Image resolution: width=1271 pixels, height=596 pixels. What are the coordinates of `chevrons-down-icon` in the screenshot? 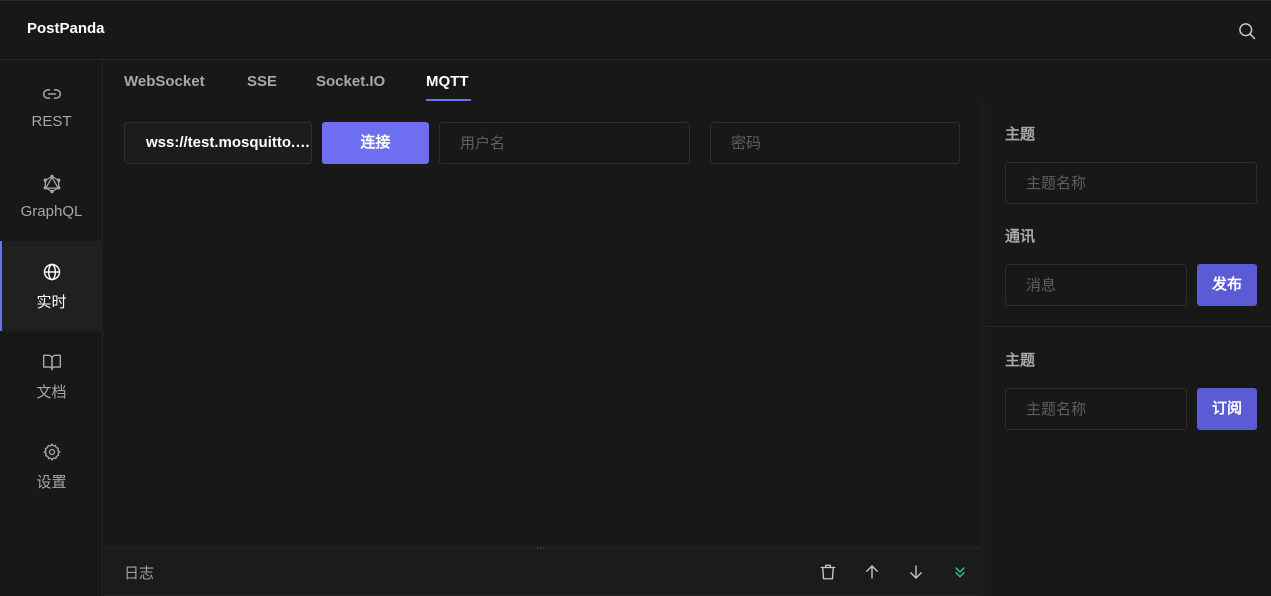 It's located at (960, 572).